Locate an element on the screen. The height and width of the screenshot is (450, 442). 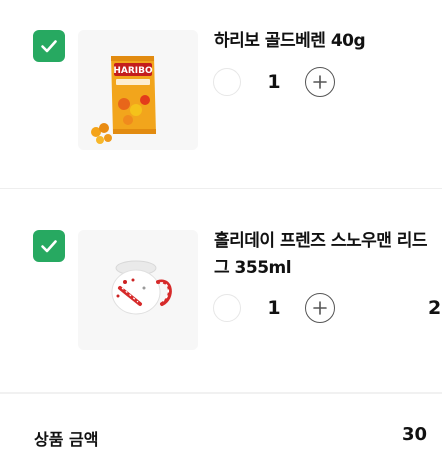
item-price: 2 is located at coordinates (435, 308).